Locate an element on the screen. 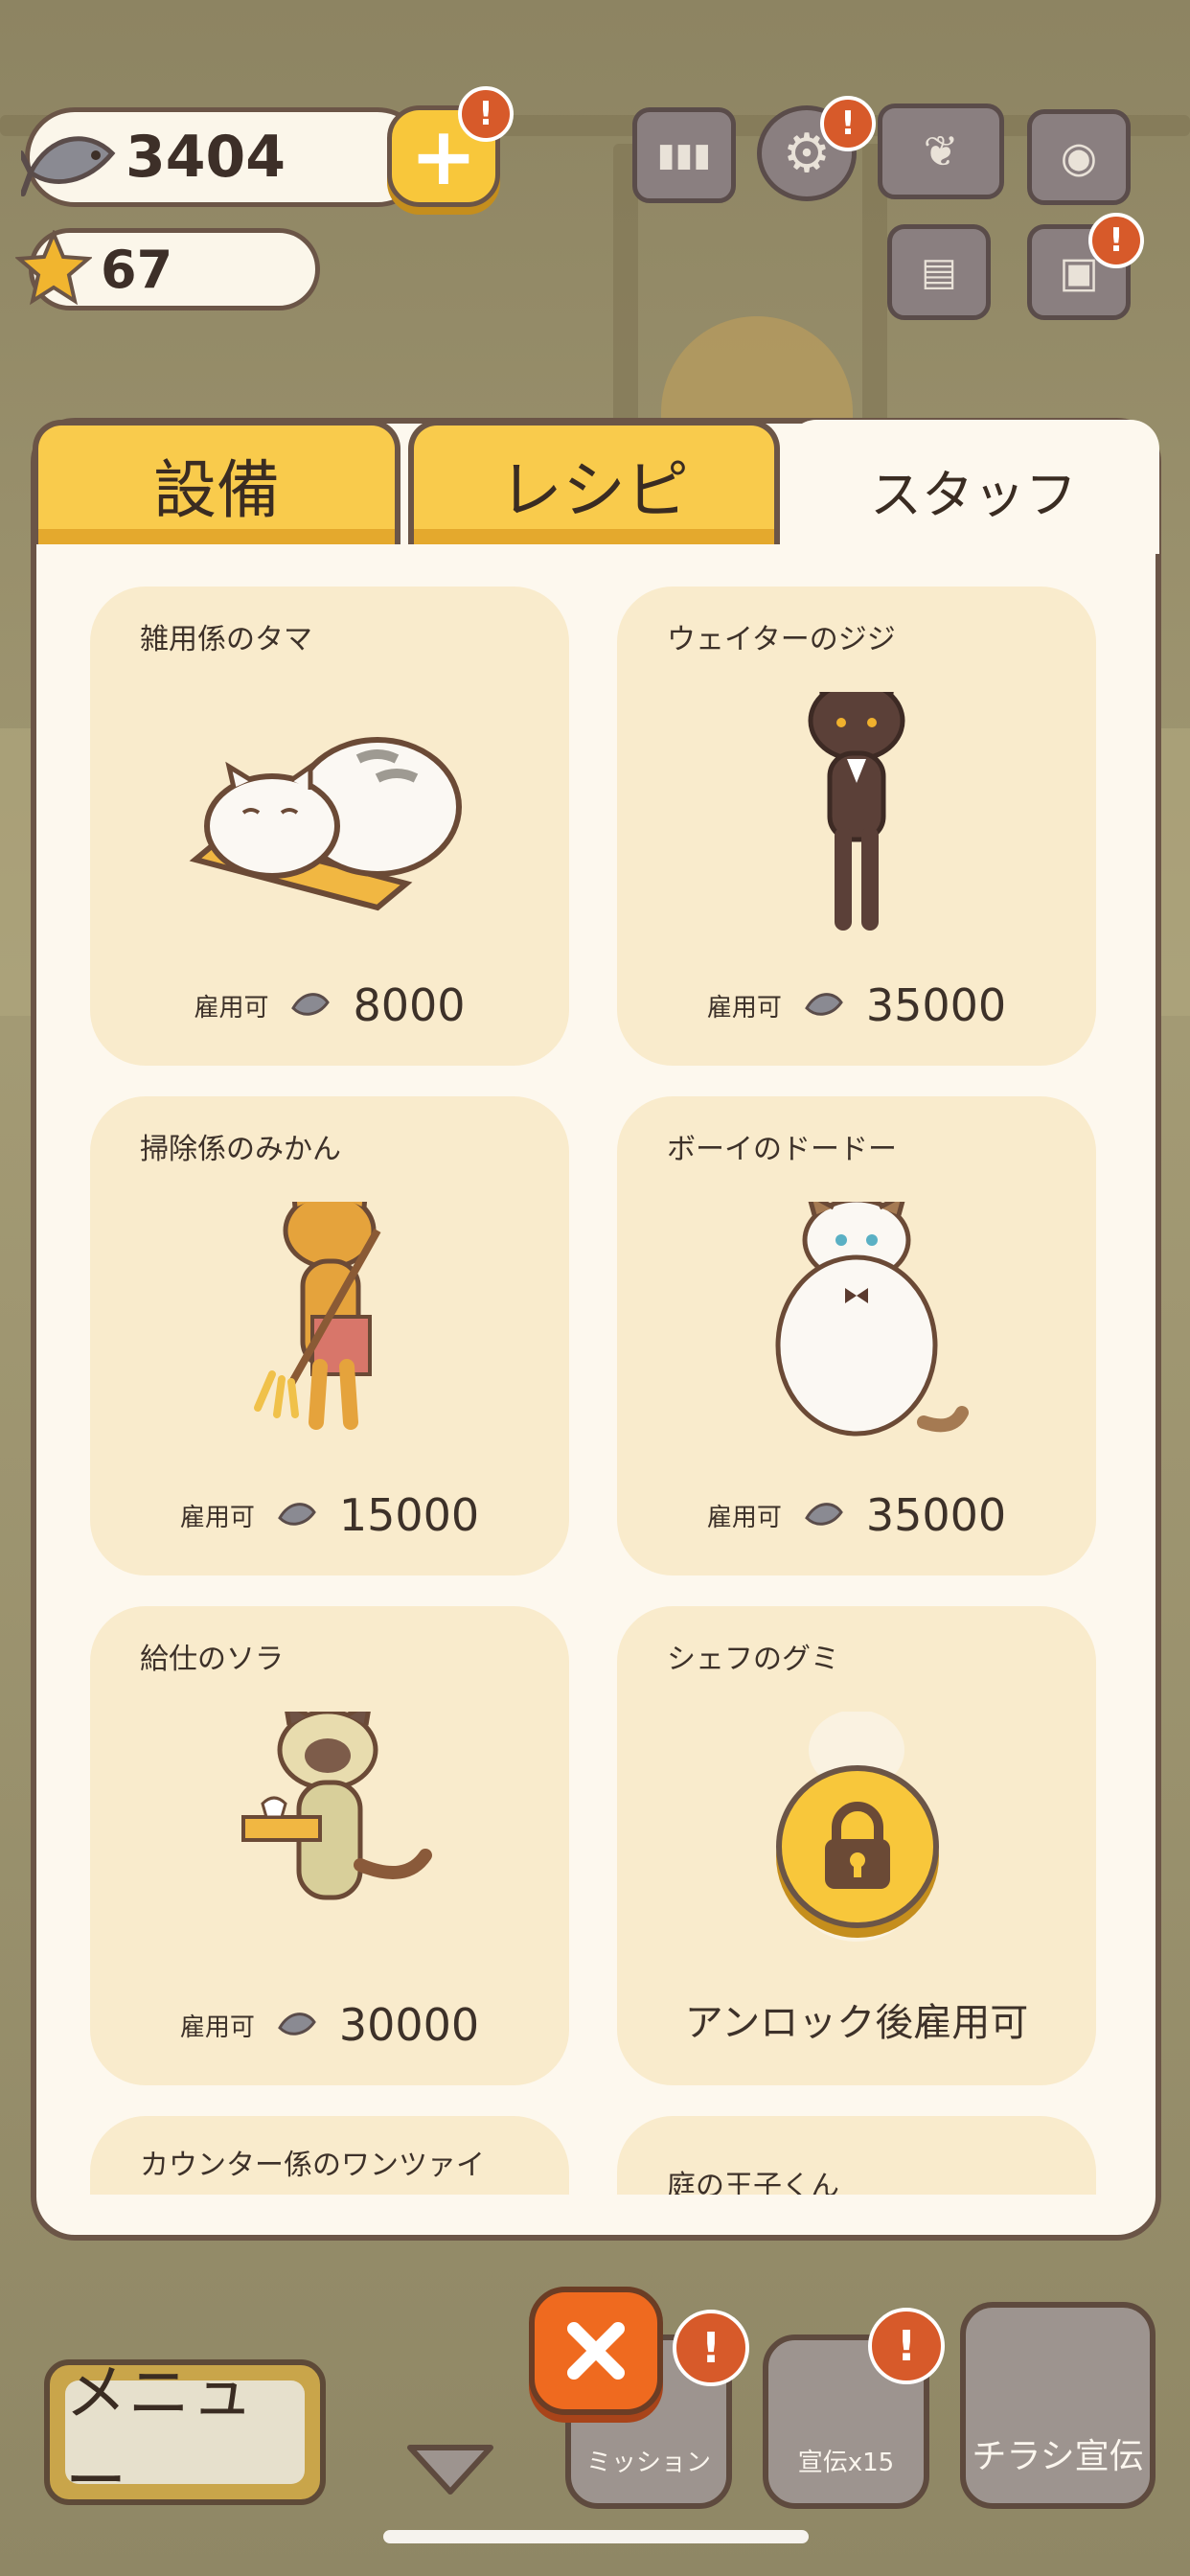 The width and height of the screenshot is (1190, 2576). promotion-label: 宣伝x15 is located at coordinates (846, 2463).